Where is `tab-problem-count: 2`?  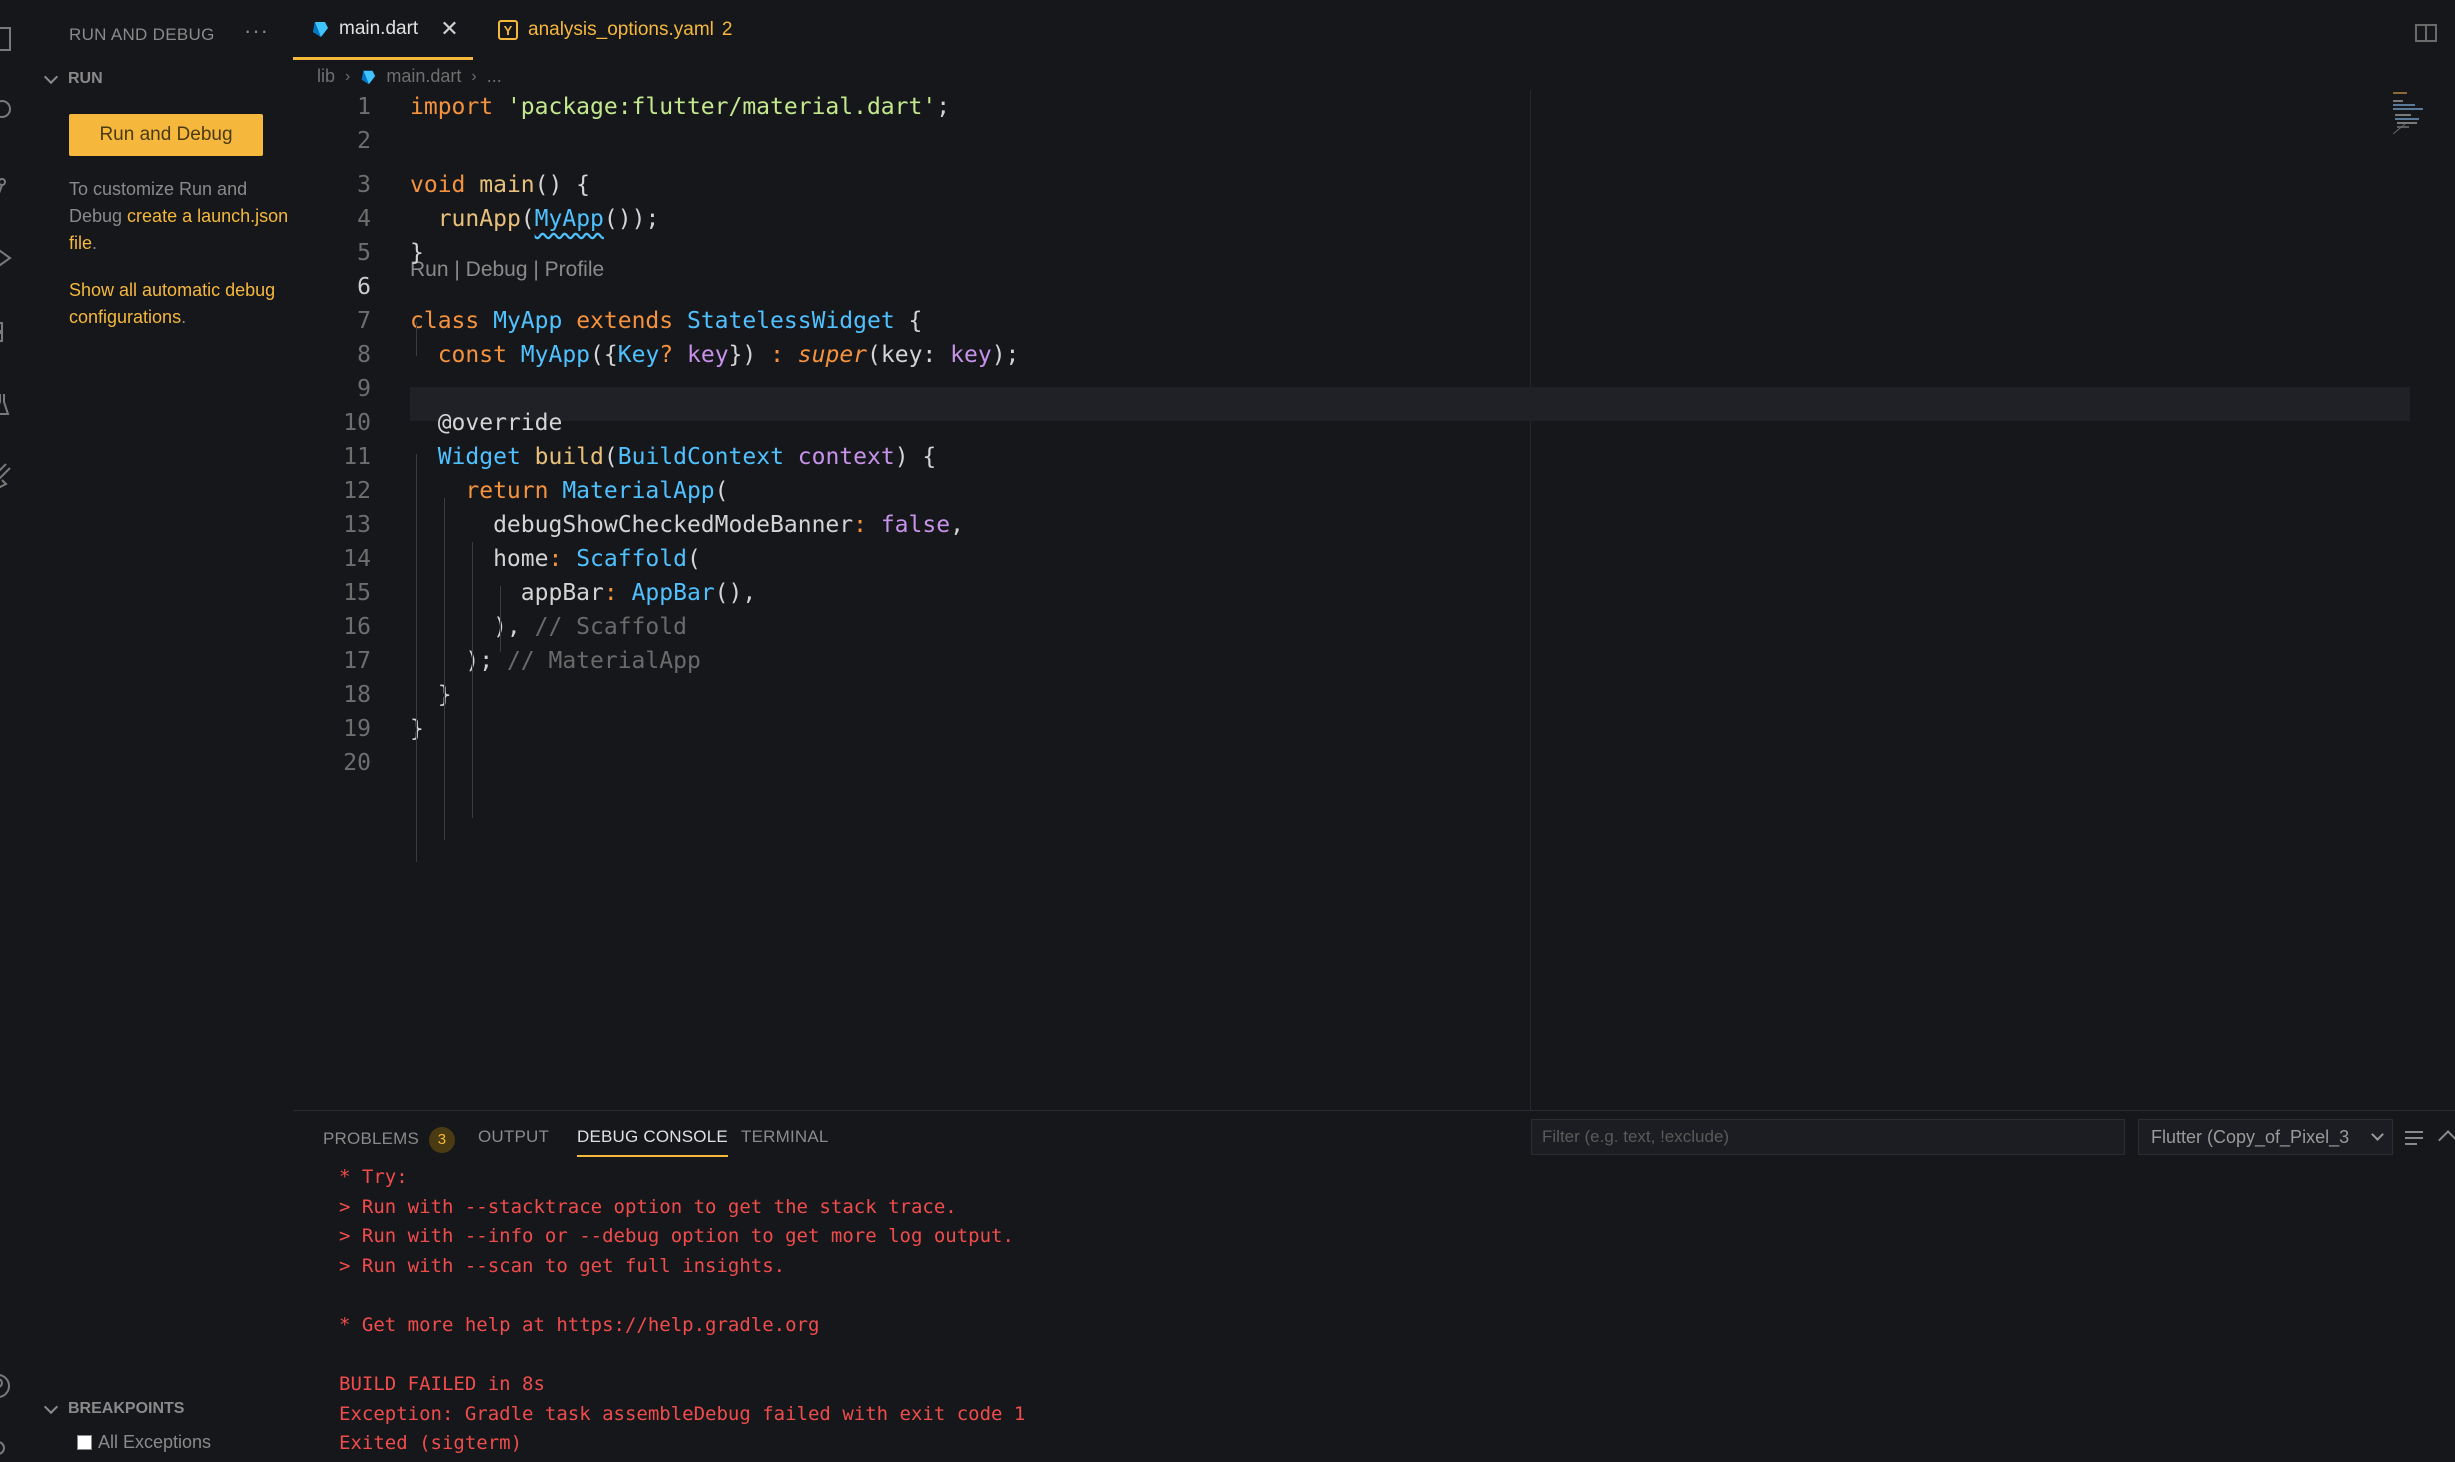
tab-problem-count: 2 is located at coordinates (727, 29).